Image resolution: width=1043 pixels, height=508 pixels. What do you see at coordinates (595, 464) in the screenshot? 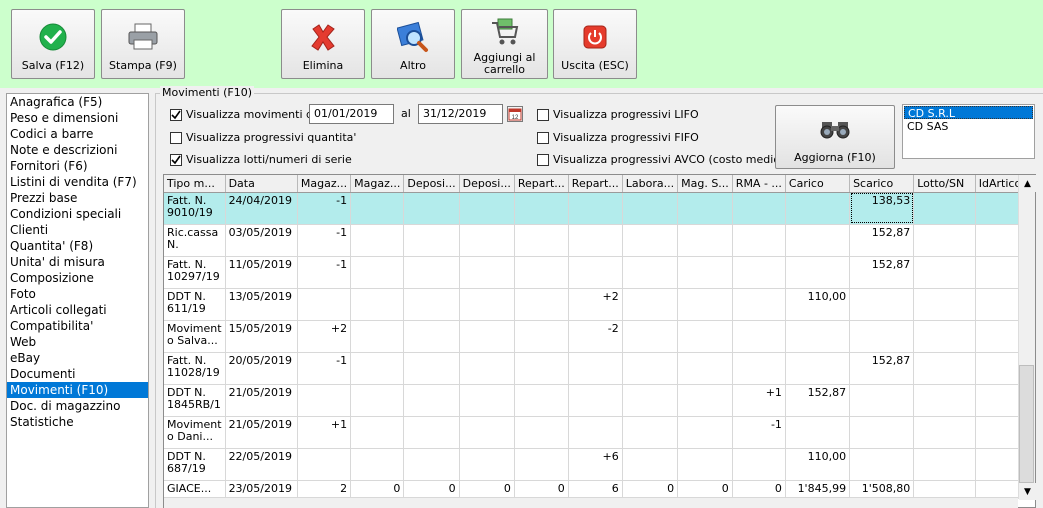
I see `table-cell: +6` at bounding box center [595, 464].